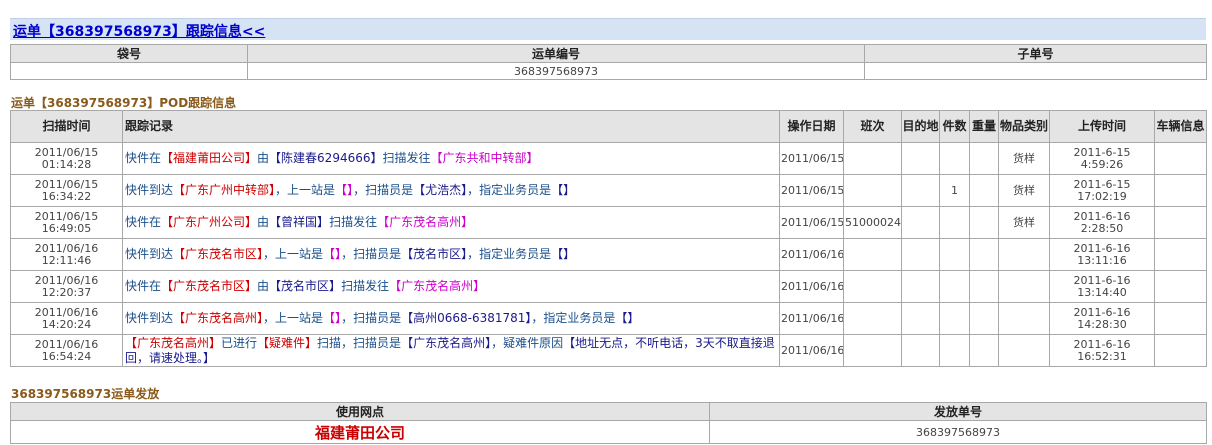 The height and width of the screenshot is (445, 1212). What do you see at coordinates (1102, 350) in the screenshot?
I see `upload-time-cell: 2011-6-16 16:52:31` at bounding box center [1102, 350].